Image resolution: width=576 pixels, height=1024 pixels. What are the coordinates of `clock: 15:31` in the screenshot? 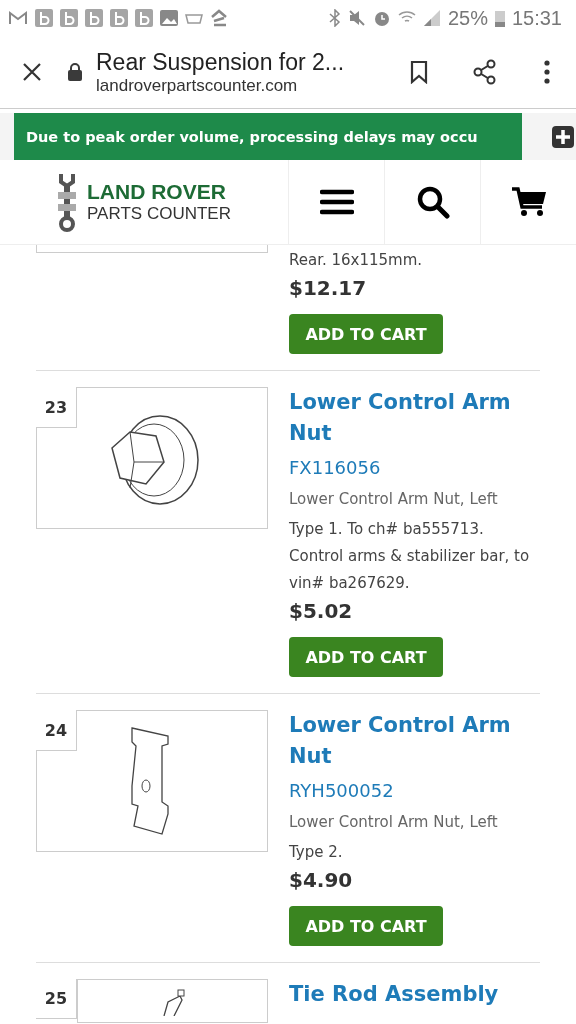 It's located at (536, 18).